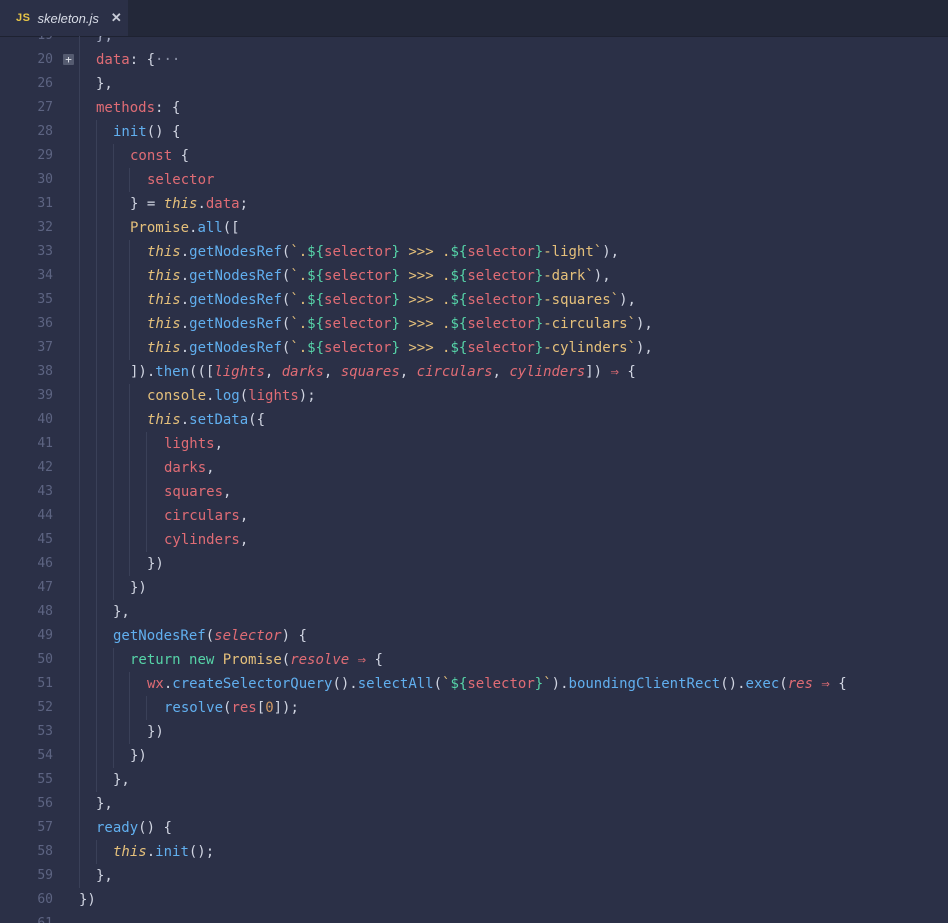 This screenshot has height=923, width=948. Describe the element at coordinates (185, 228) in the screenshot. I see `code-text: Promise.all([` at that location.